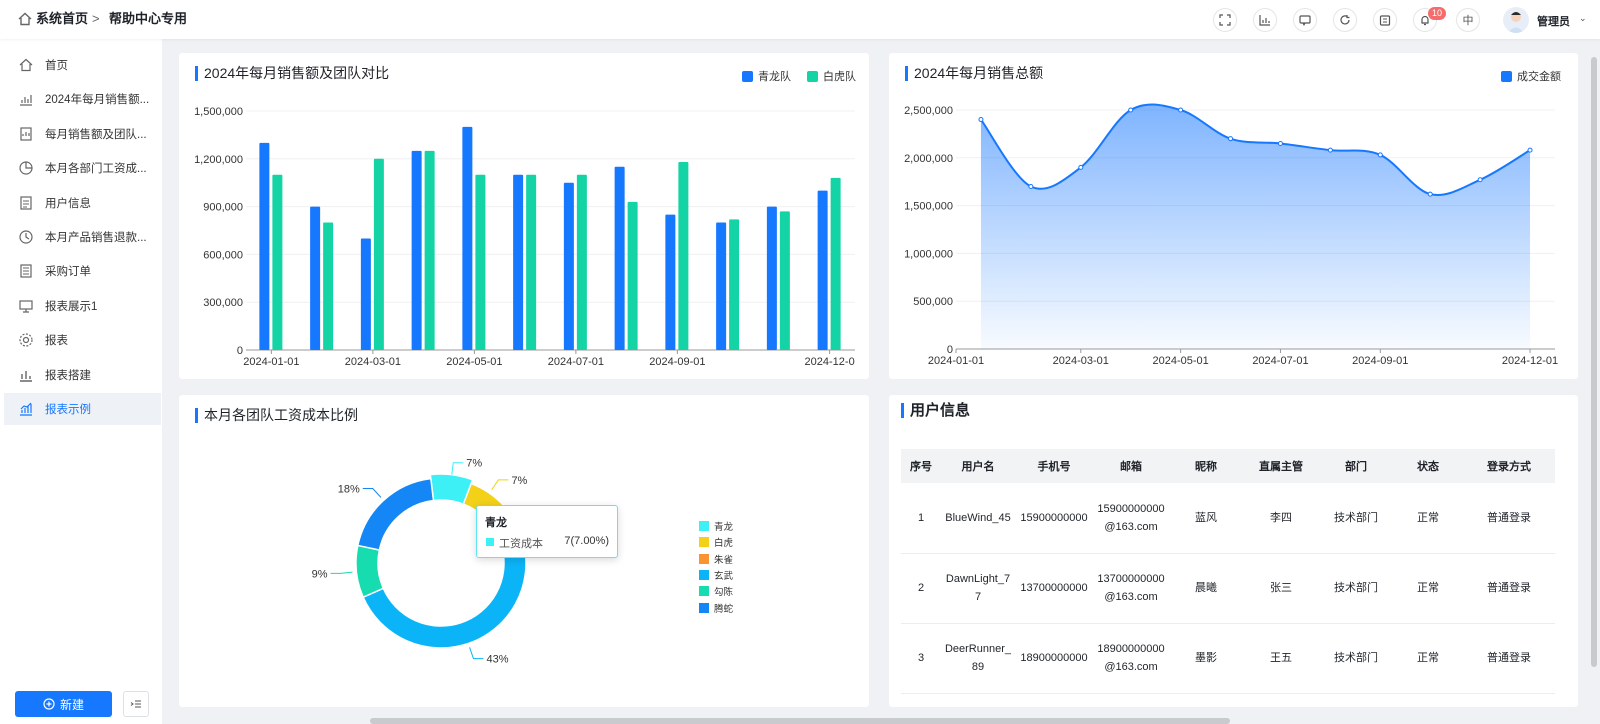 The width and height of the screenshot is (1600, 724). Describe the element at coordinates (1206, 518) in the screenshot. I see `table-cell: 蓝风` at that location.